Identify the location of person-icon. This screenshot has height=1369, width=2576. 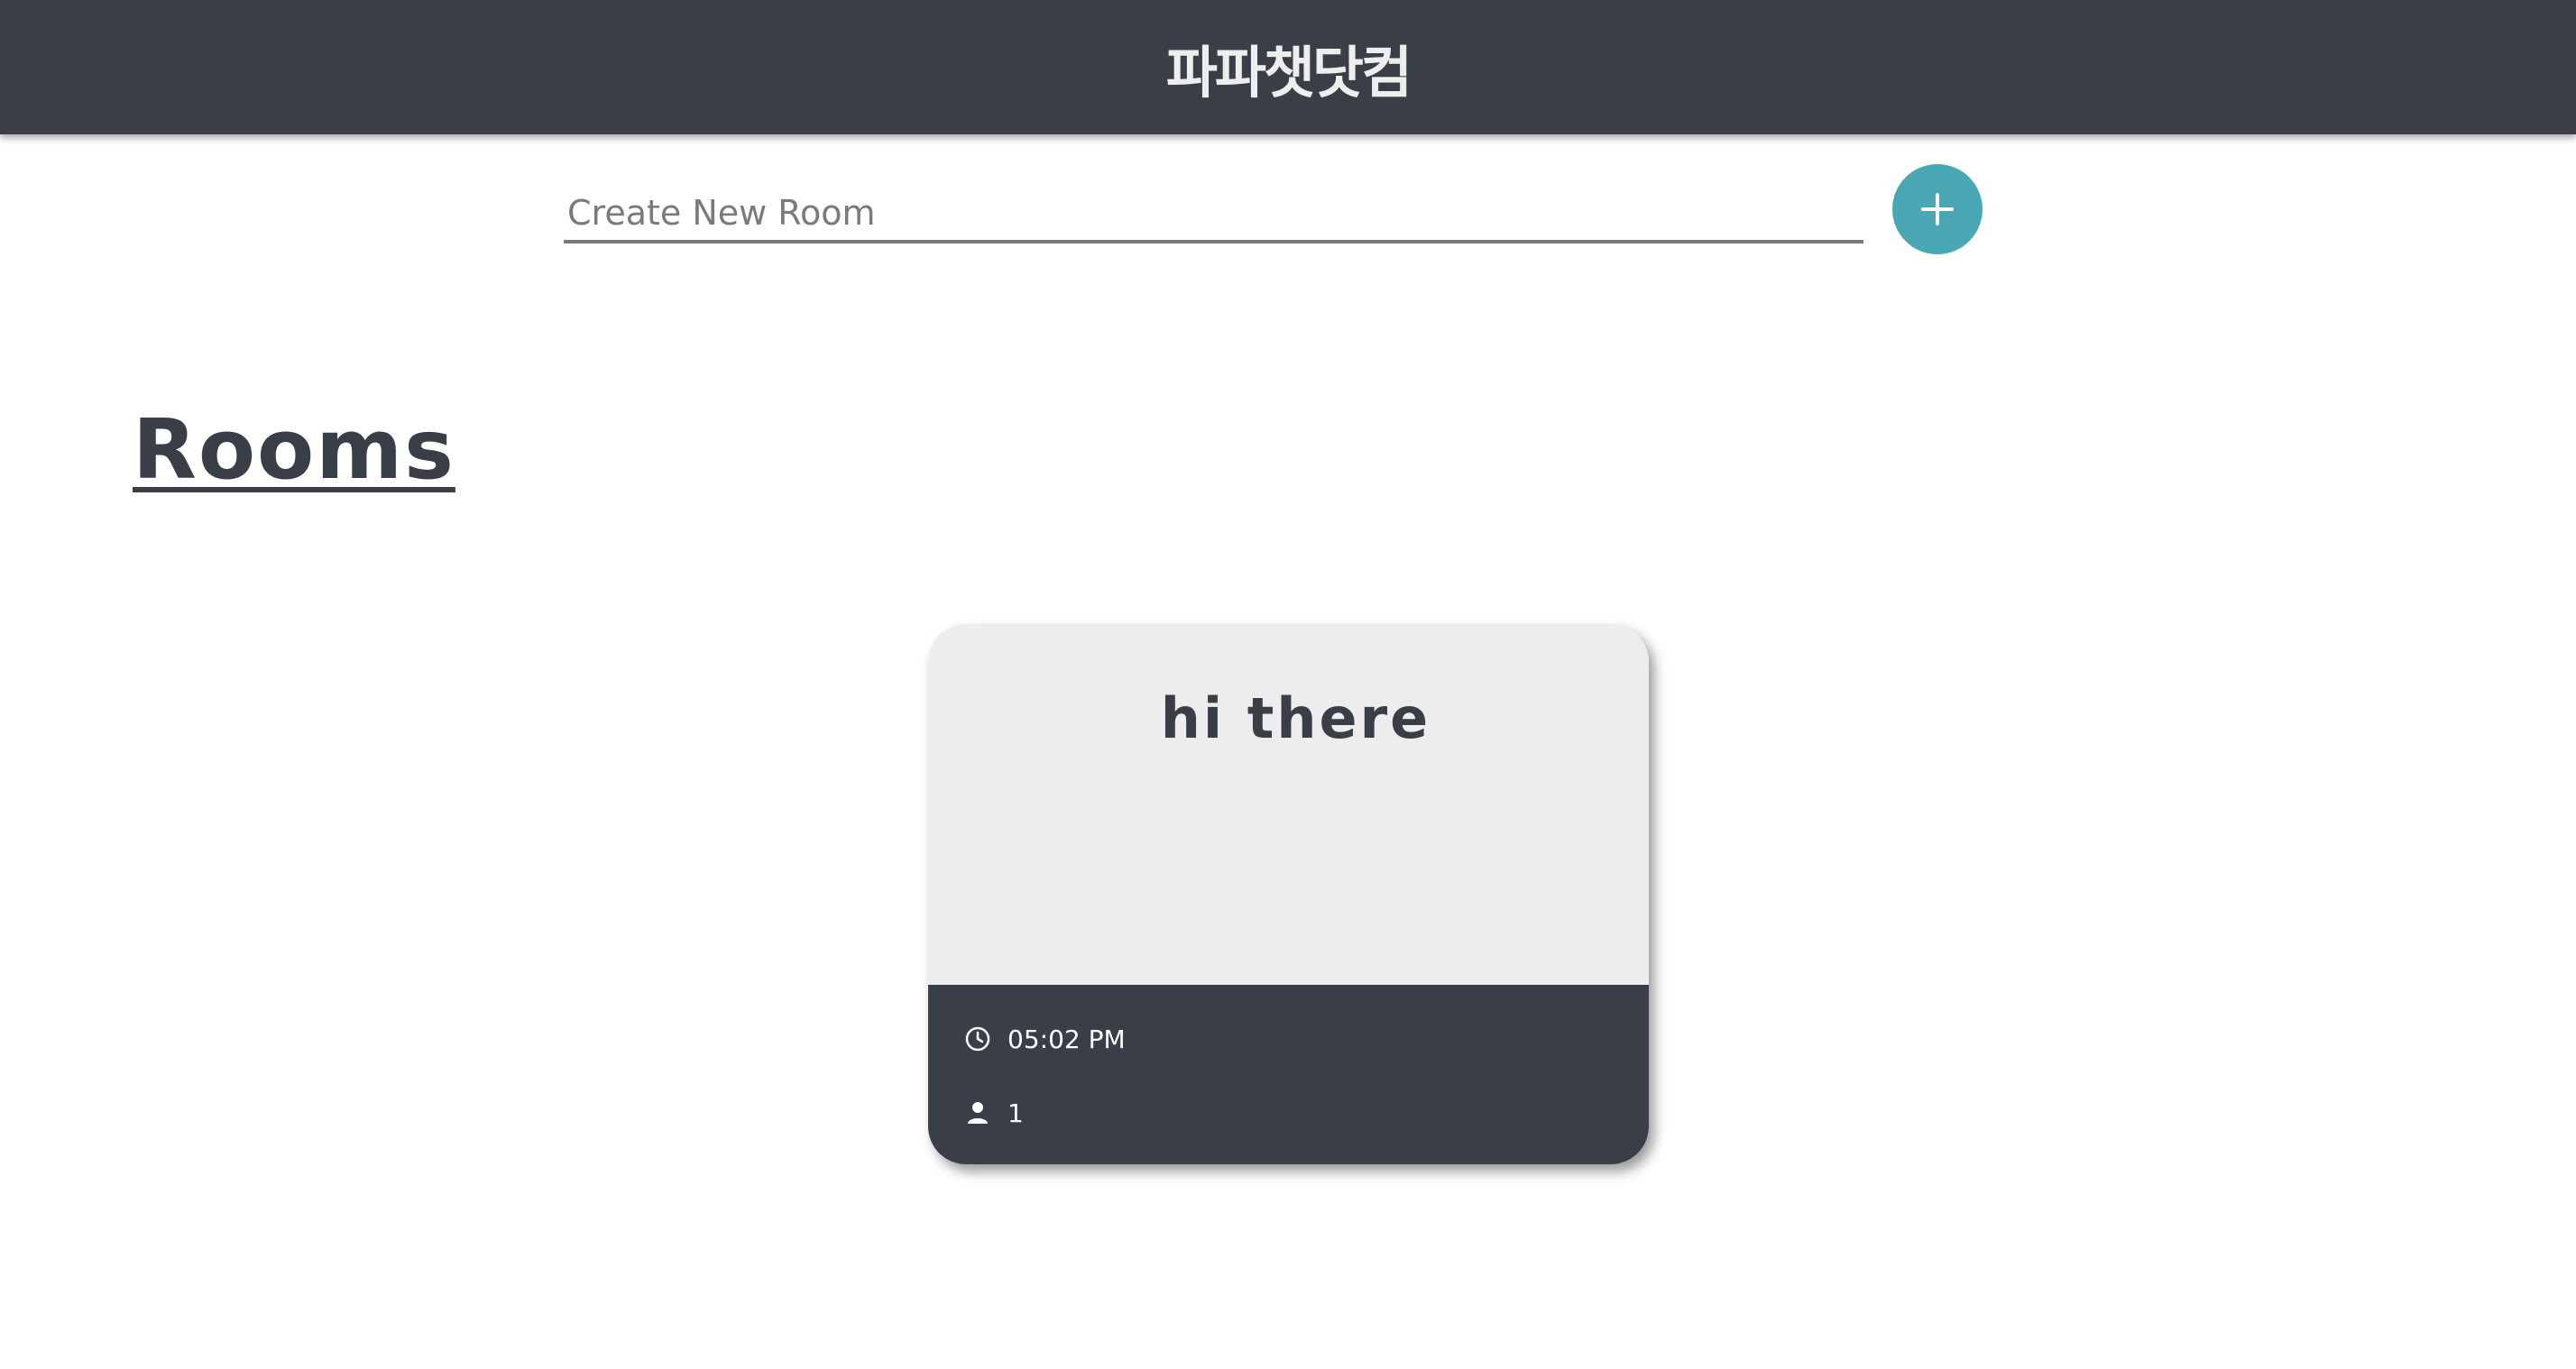
(978, 1113).